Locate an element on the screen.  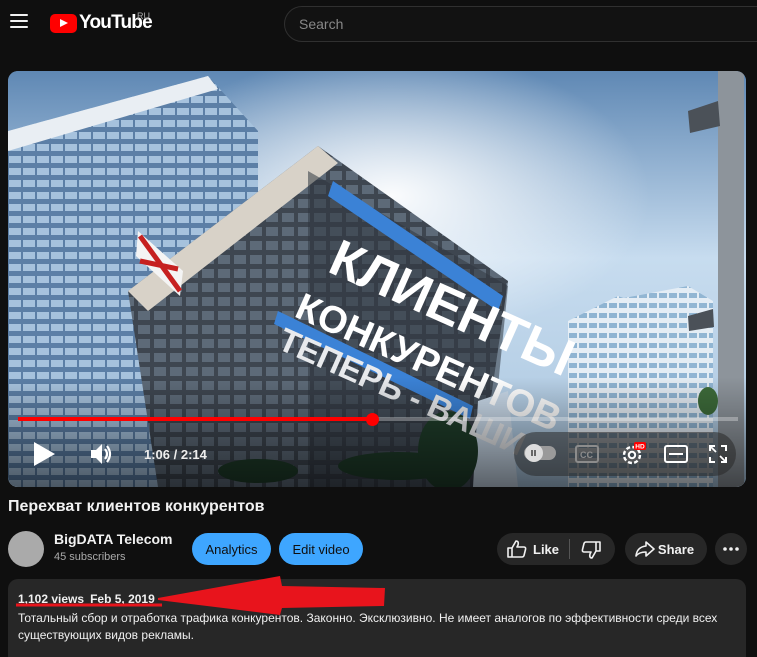
hd-badge: HD is located at coordinates (640, 447).